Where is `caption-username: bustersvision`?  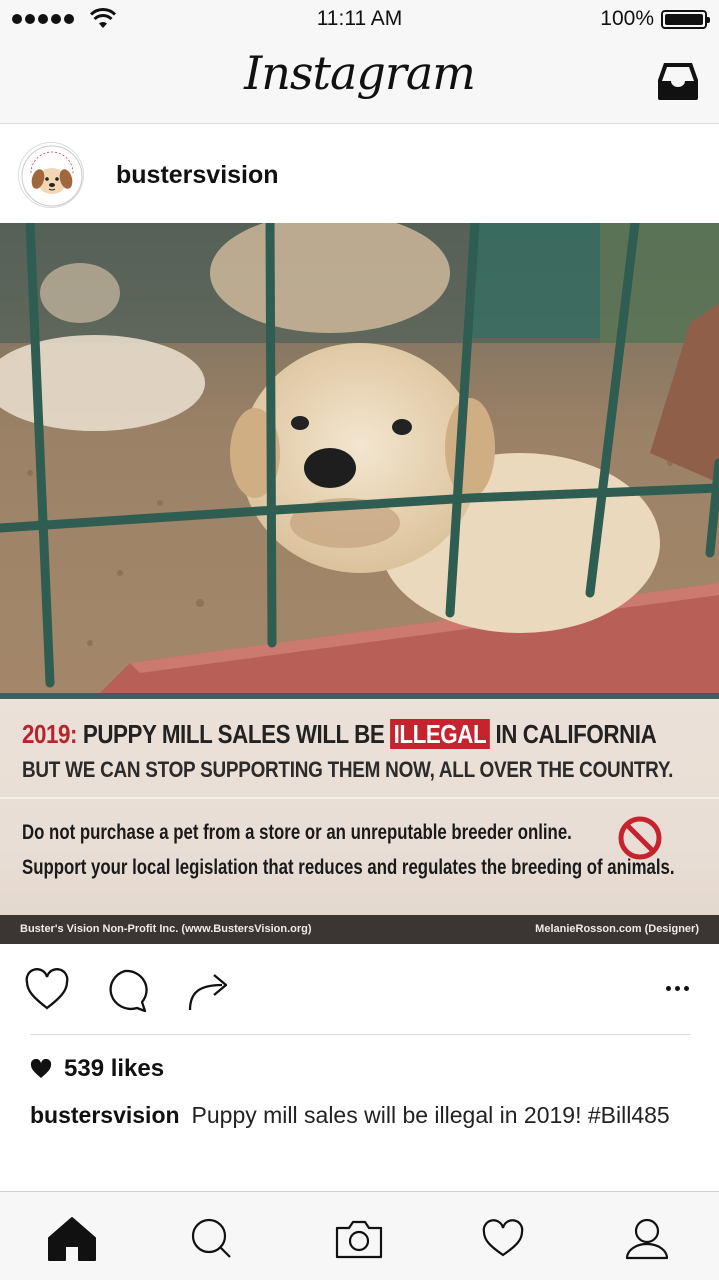
caption-username: bustersvision is located at coordinates (105, 1115).